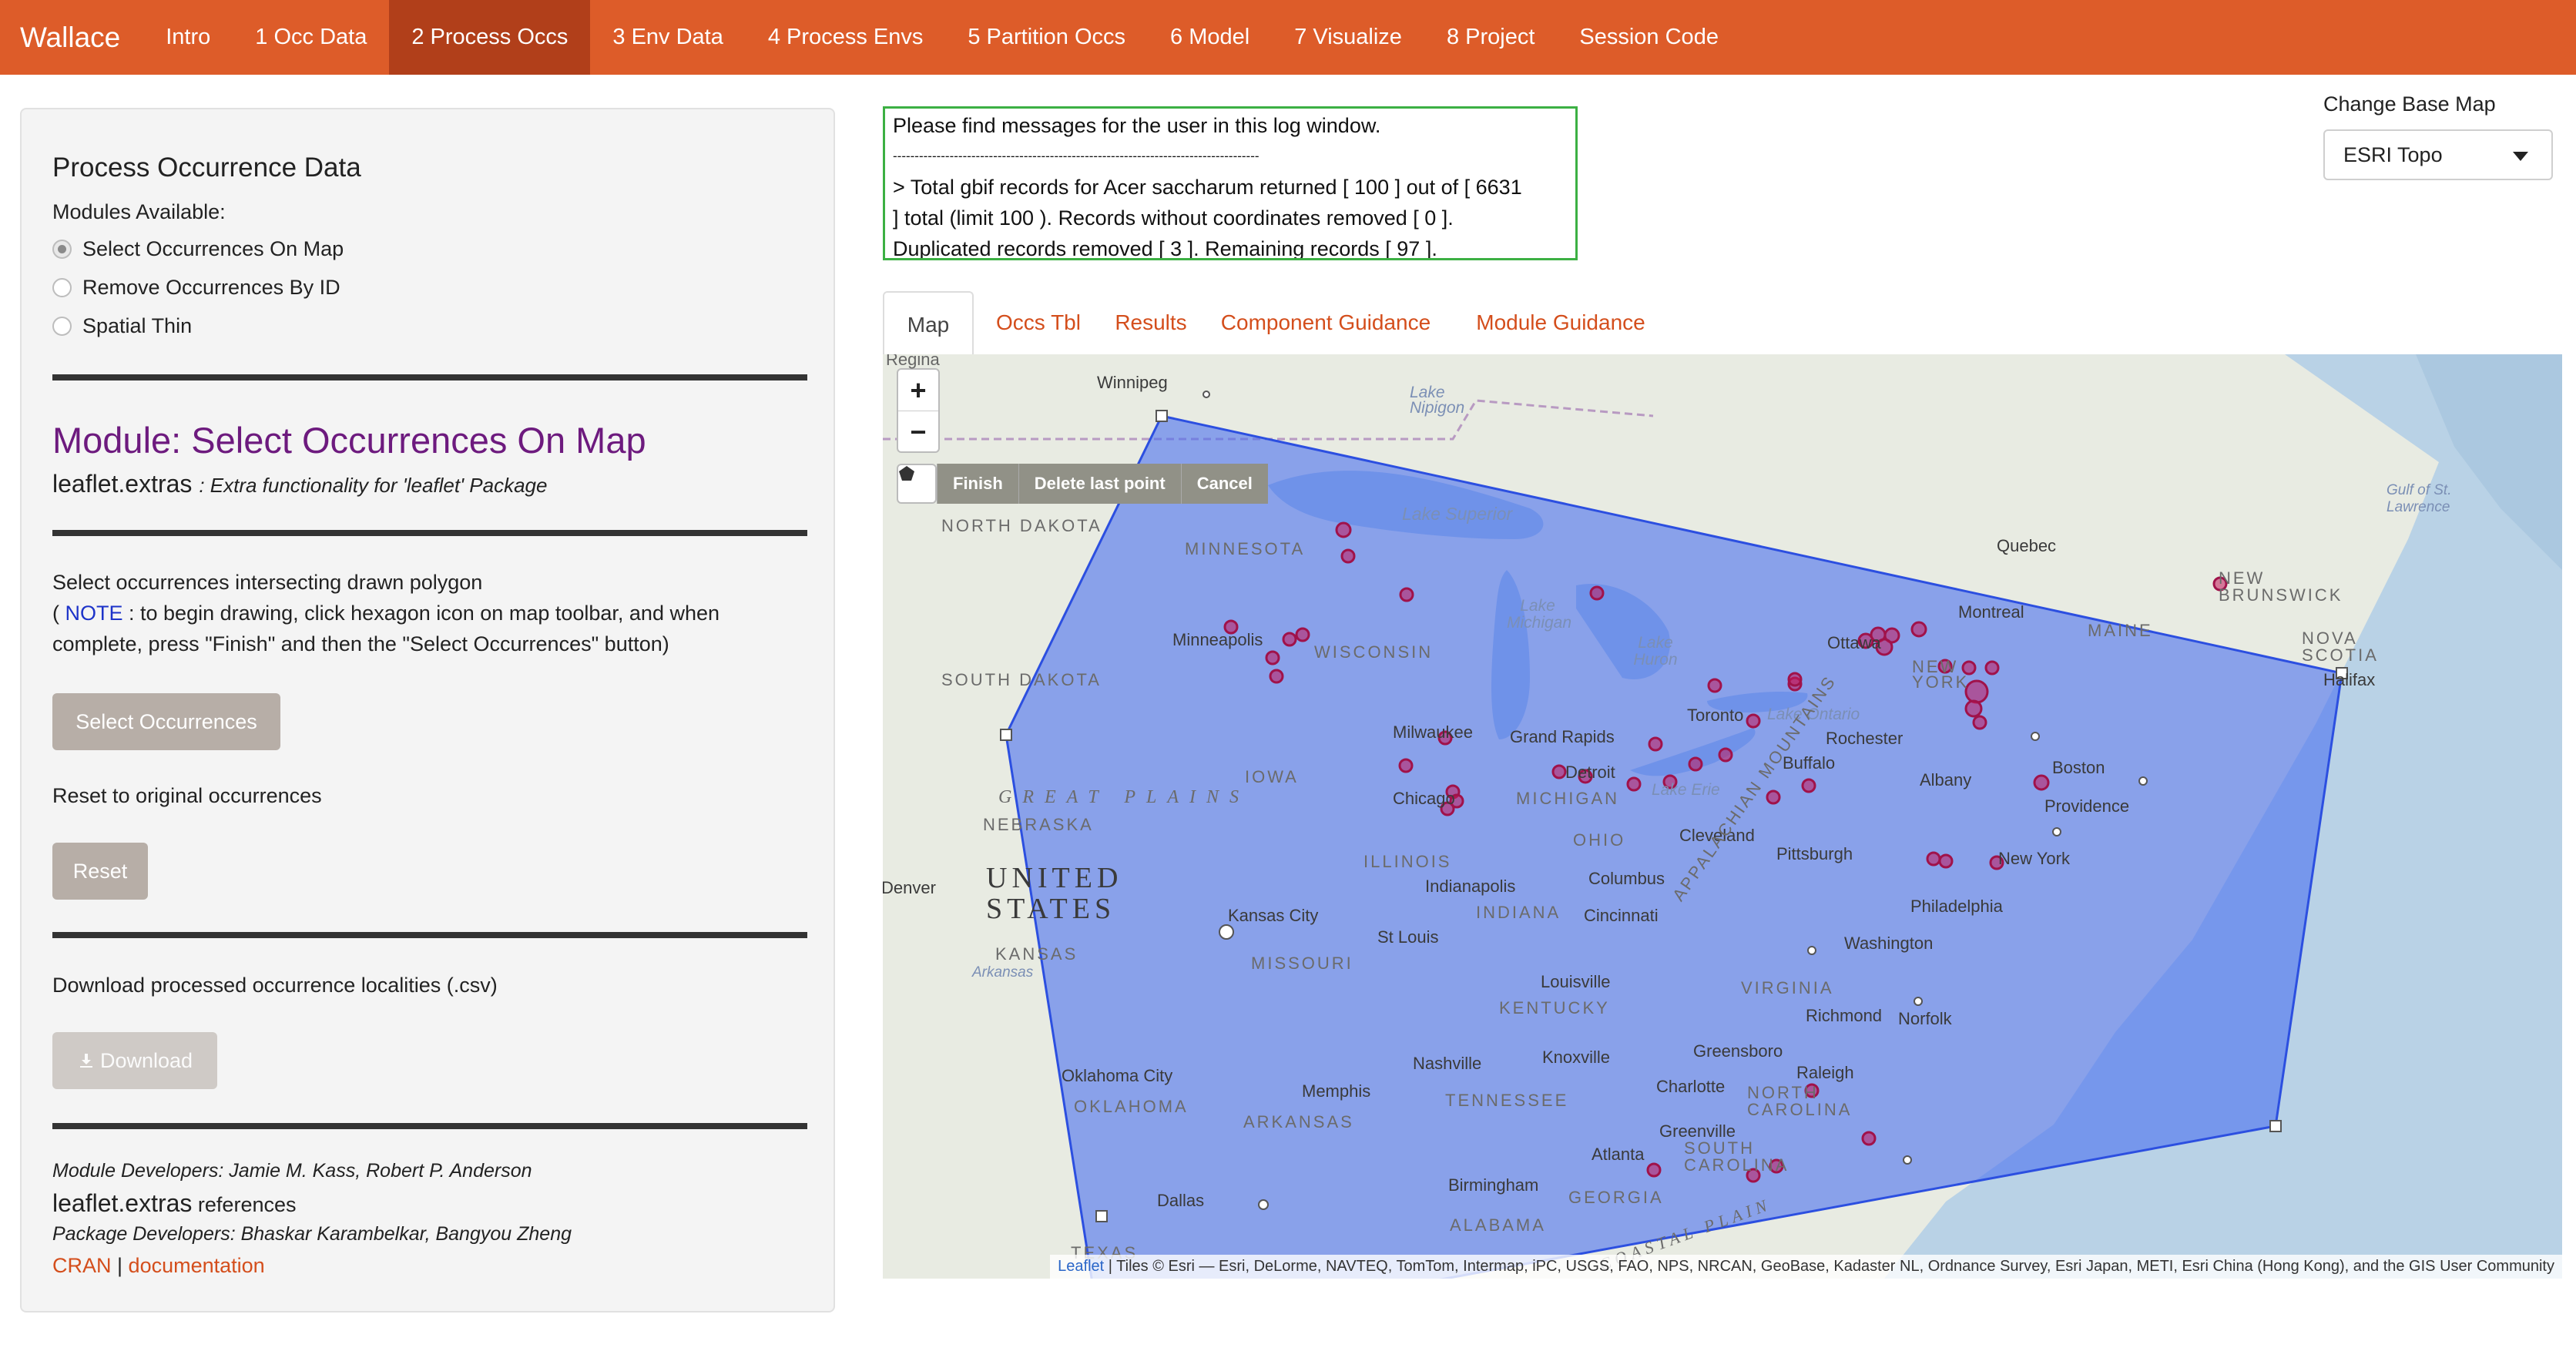  I want to click on reset-label: Reset to original occurrences, so click(187, 795).